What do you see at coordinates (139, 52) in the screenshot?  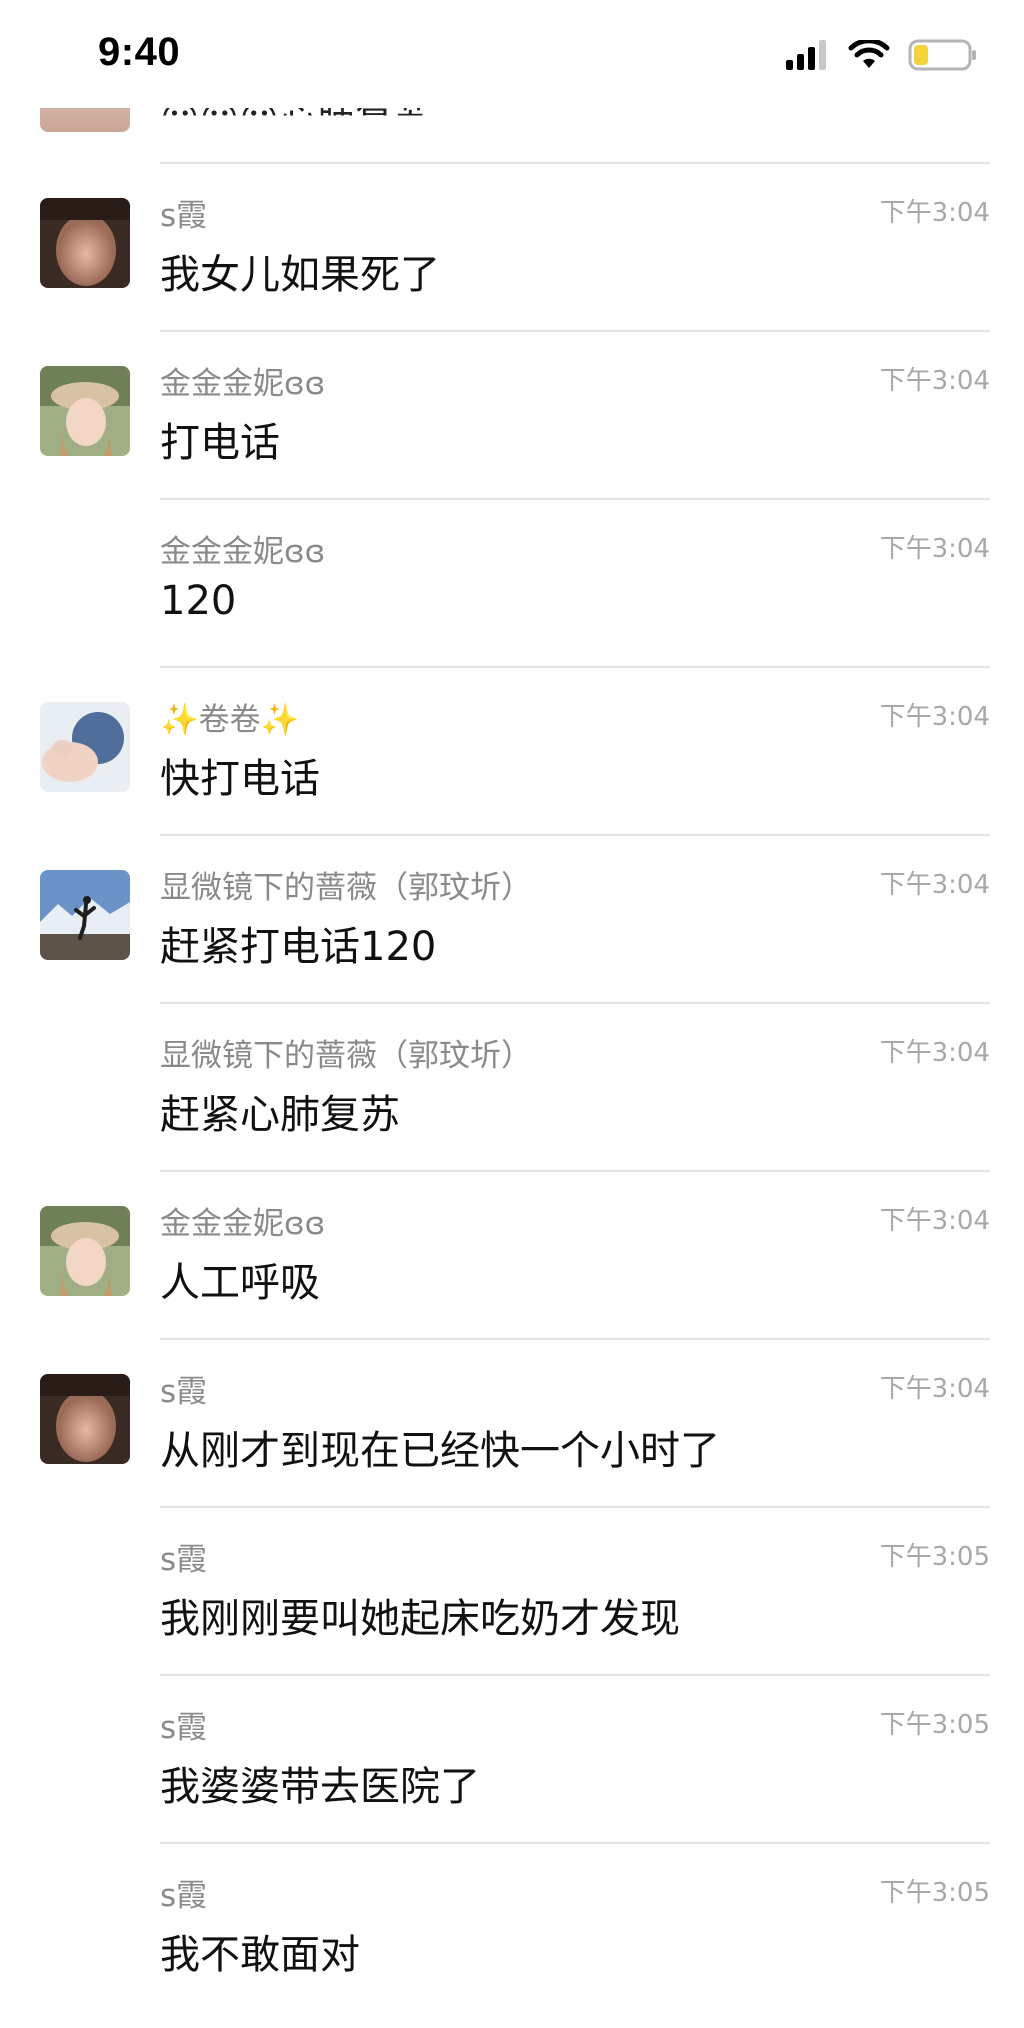 I see `status-time: 9:40` at bounding box center [139, 52].